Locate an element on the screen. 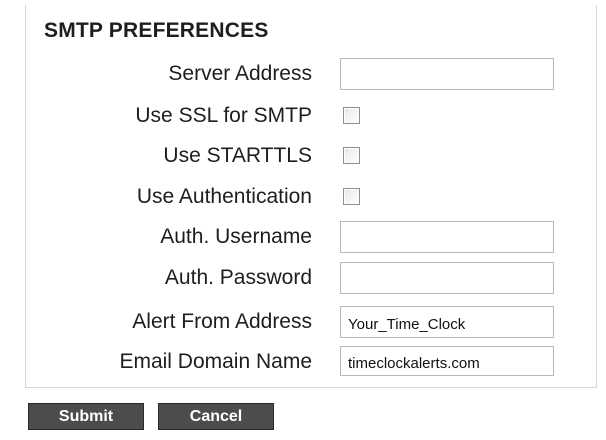 The height and width of the screenshot is (440, 606). server-address-label: Server Address is located at coordinates (240, 73).